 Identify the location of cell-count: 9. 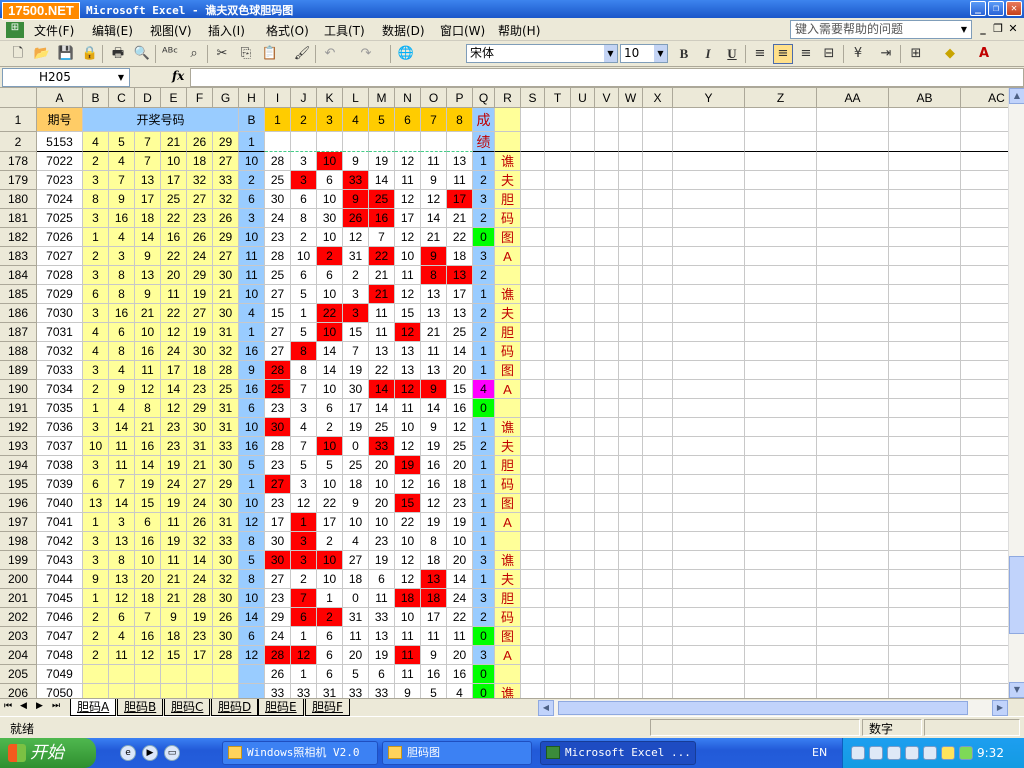
(356, 161).